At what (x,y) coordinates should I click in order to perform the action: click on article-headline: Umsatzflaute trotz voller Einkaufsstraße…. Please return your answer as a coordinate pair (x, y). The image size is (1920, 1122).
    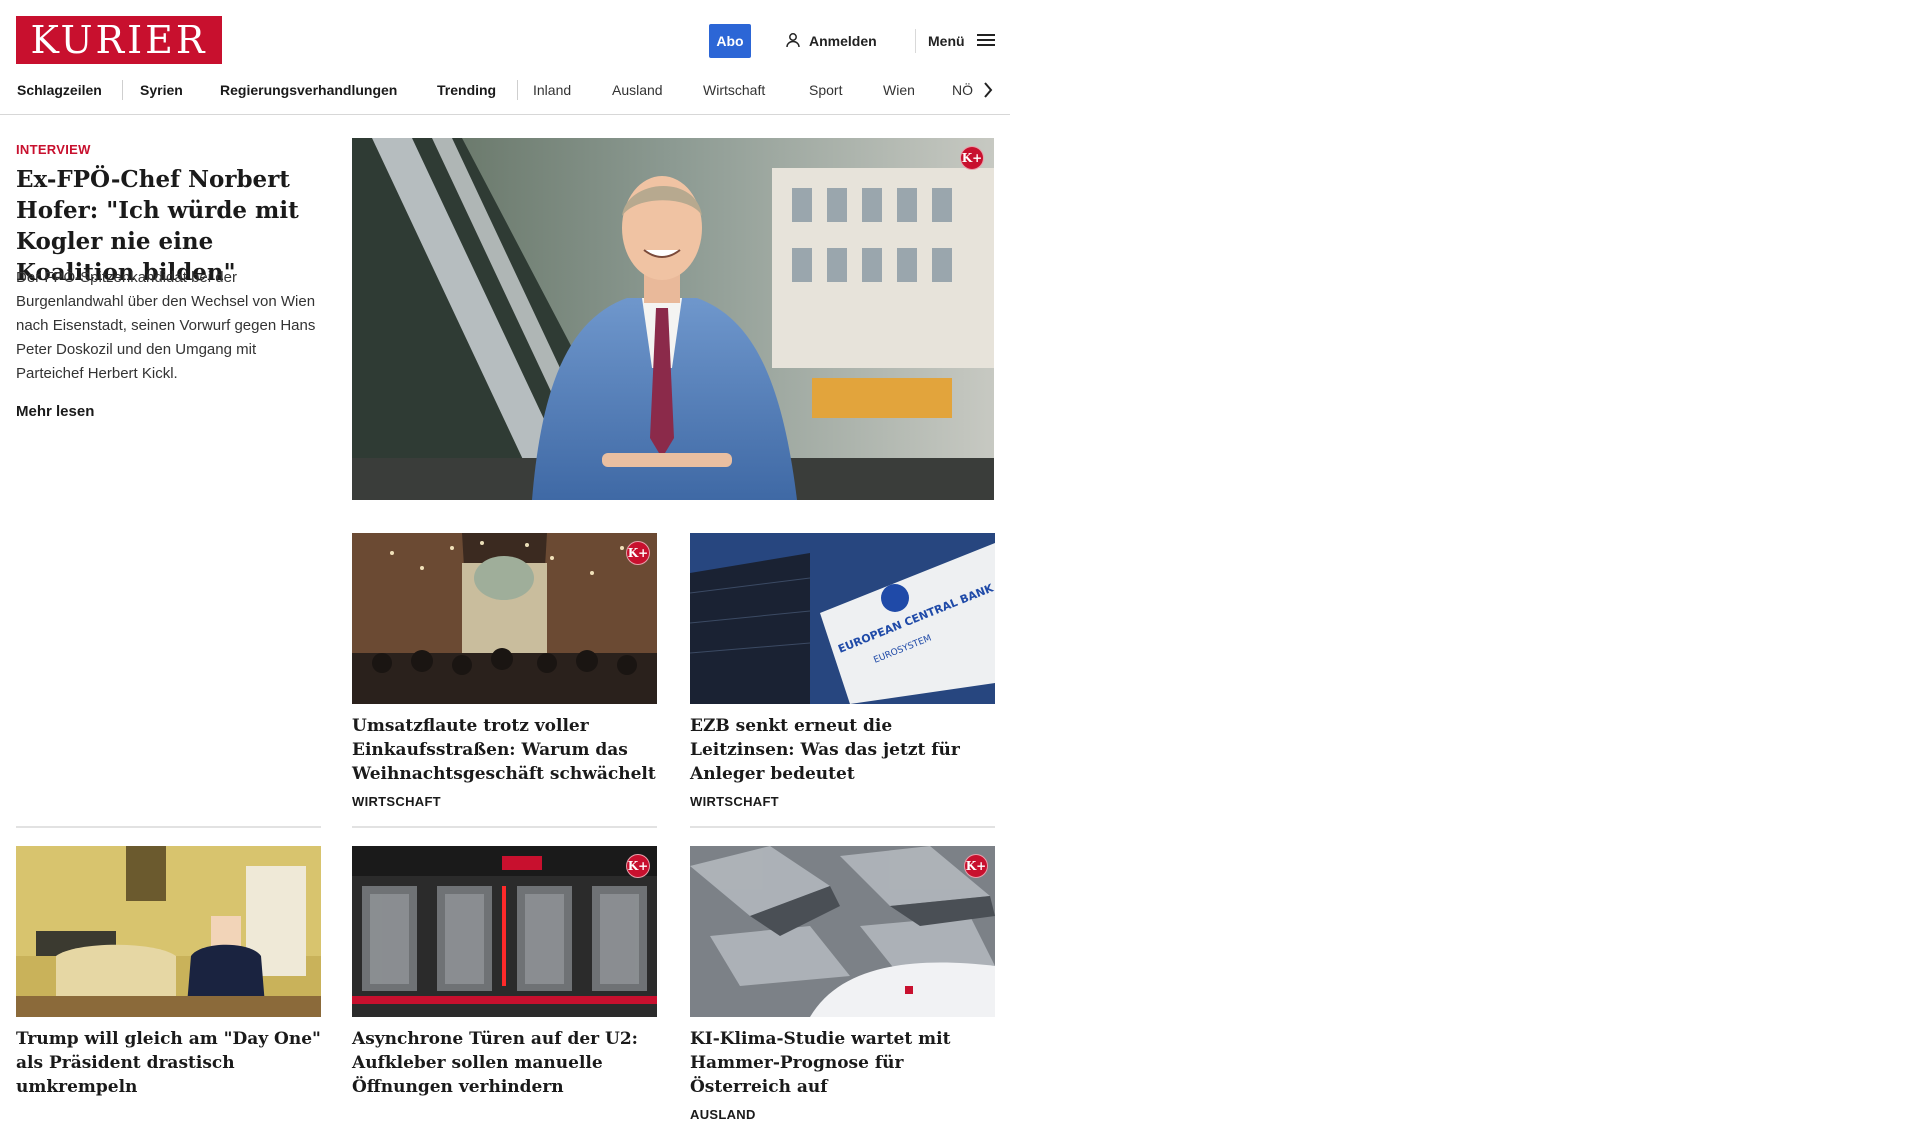
    Looking at the image, I should click on (504, 750).